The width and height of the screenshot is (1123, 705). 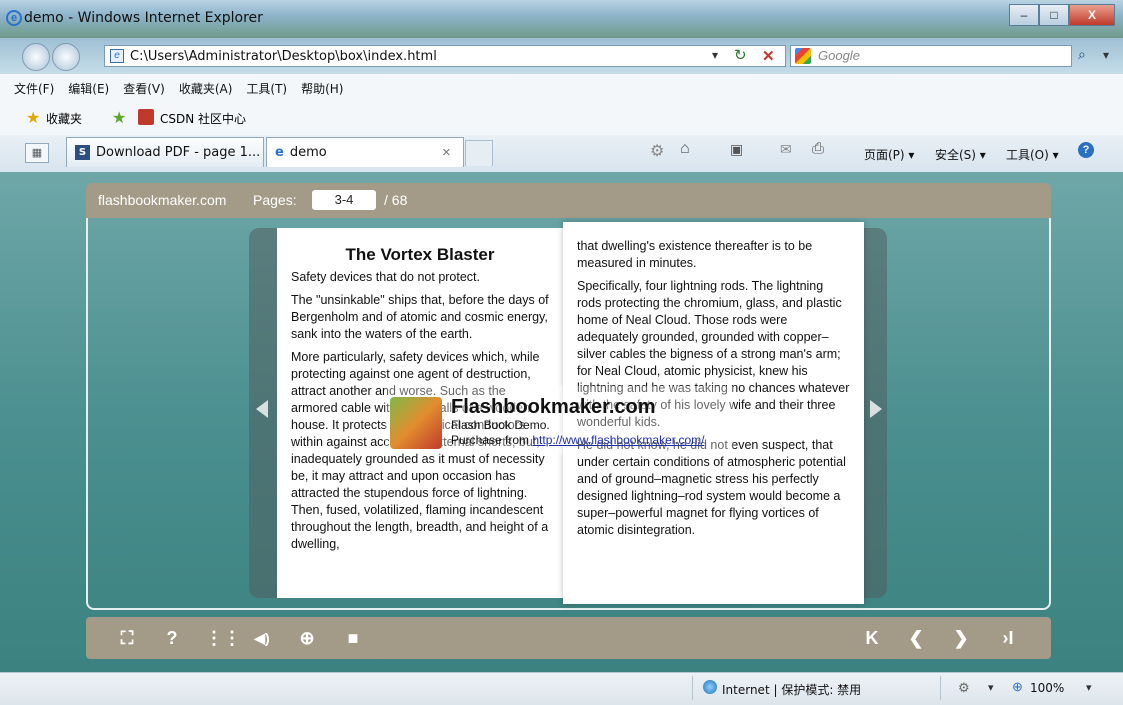 What do you see at coordinates (961, 638) in the screenshot?
I see `next-page-icon: ❯` at bounding box center [961, 638].